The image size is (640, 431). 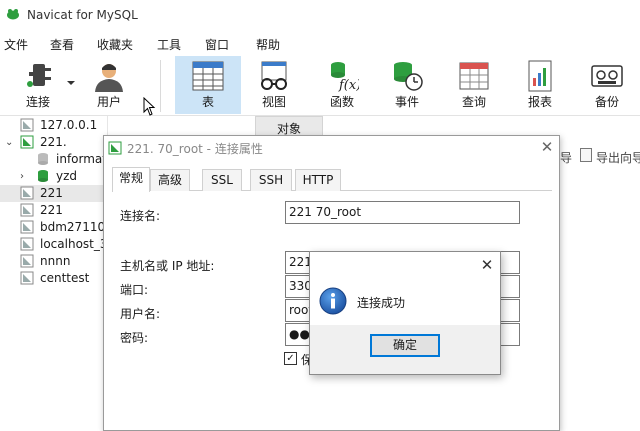 I want to click on user-icon, so click(x=109, y=78).